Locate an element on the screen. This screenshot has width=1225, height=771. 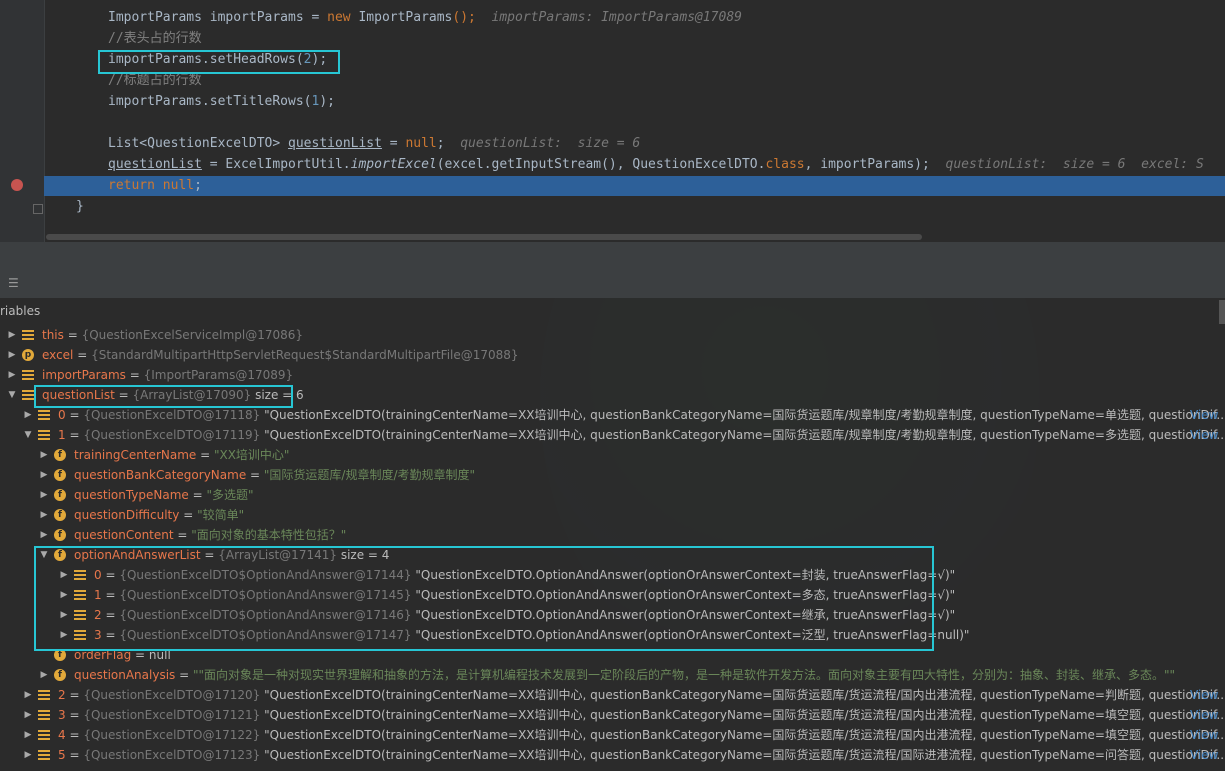
variable-ref: {QuestionExcelDTO@17118} is located at coordinates (174, 415).